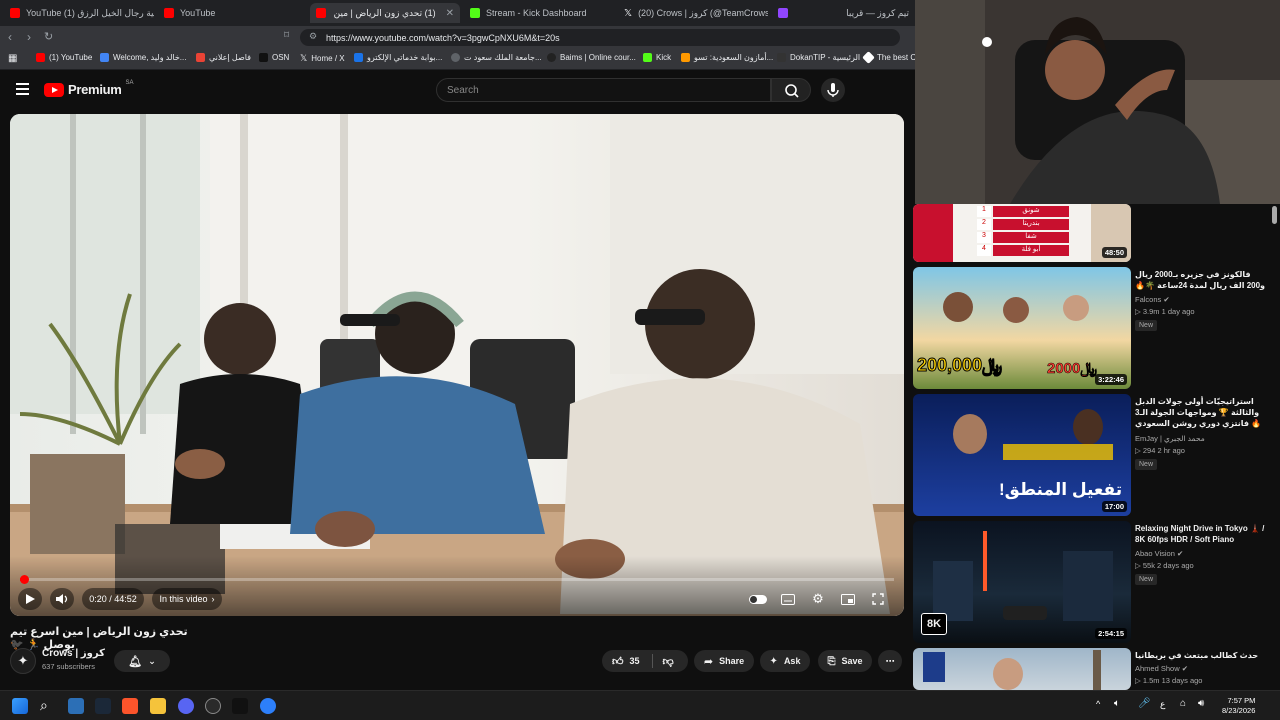 The width and height of the screenshot is (1280, 720). I want to click on like-count: 35, so click(635, 661).